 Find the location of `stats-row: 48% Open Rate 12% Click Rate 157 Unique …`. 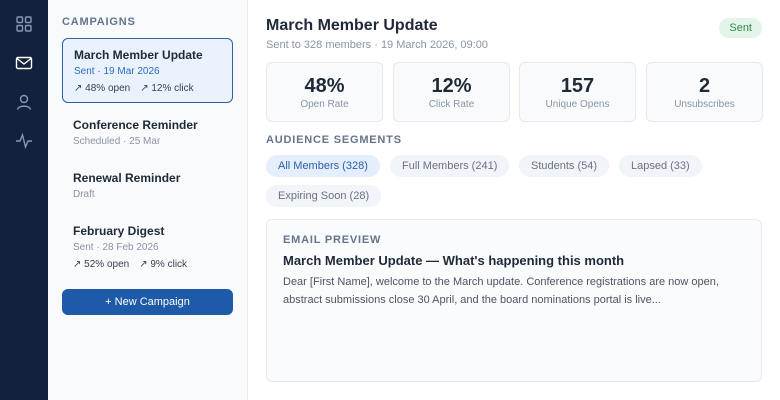

stats-row: 48% Open Rate 12% Click Rate 157 Unique … is located at coordinates (514, 92).